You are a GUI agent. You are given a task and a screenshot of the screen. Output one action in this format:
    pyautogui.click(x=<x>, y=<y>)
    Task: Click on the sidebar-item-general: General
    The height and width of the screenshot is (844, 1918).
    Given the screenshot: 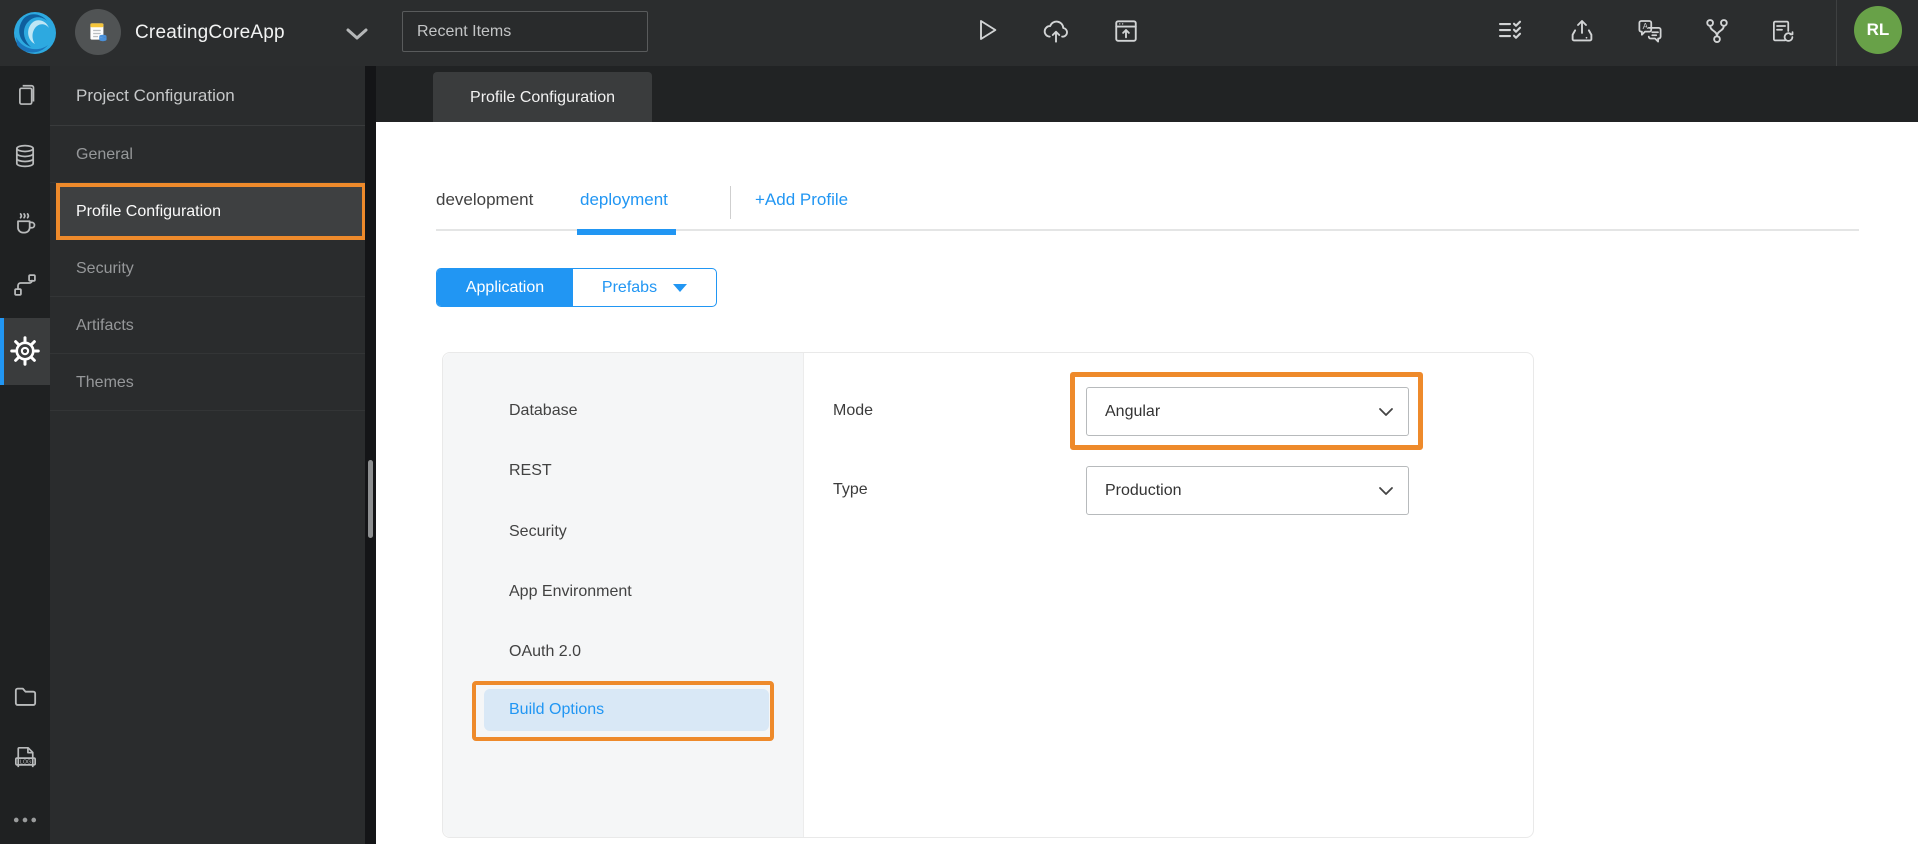 What is the action you would take?
    pyautogui.click(x=207, y=154)
    